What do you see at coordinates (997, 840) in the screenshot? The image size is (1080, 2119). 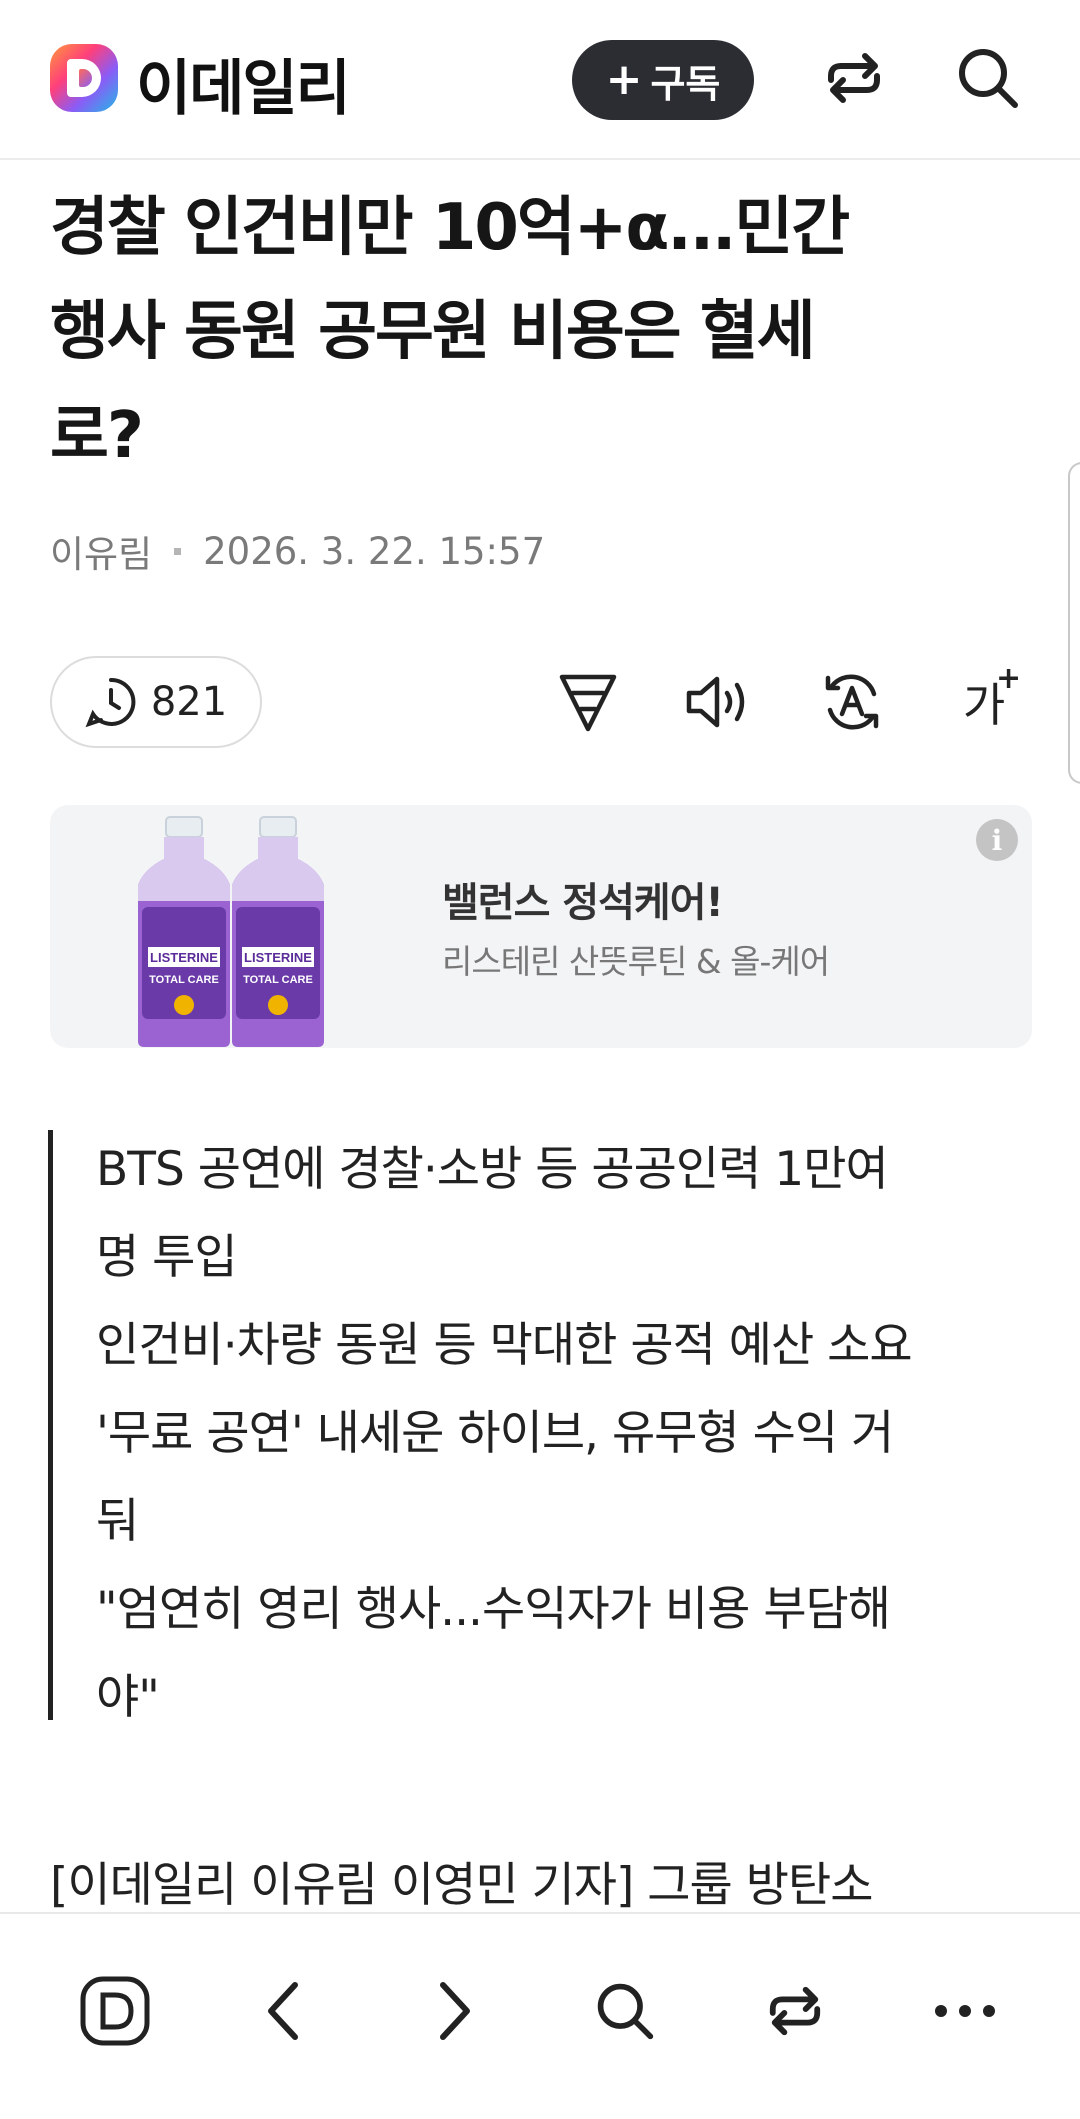 I see `ad-info-icon: i` at bounding box center [997, 840].